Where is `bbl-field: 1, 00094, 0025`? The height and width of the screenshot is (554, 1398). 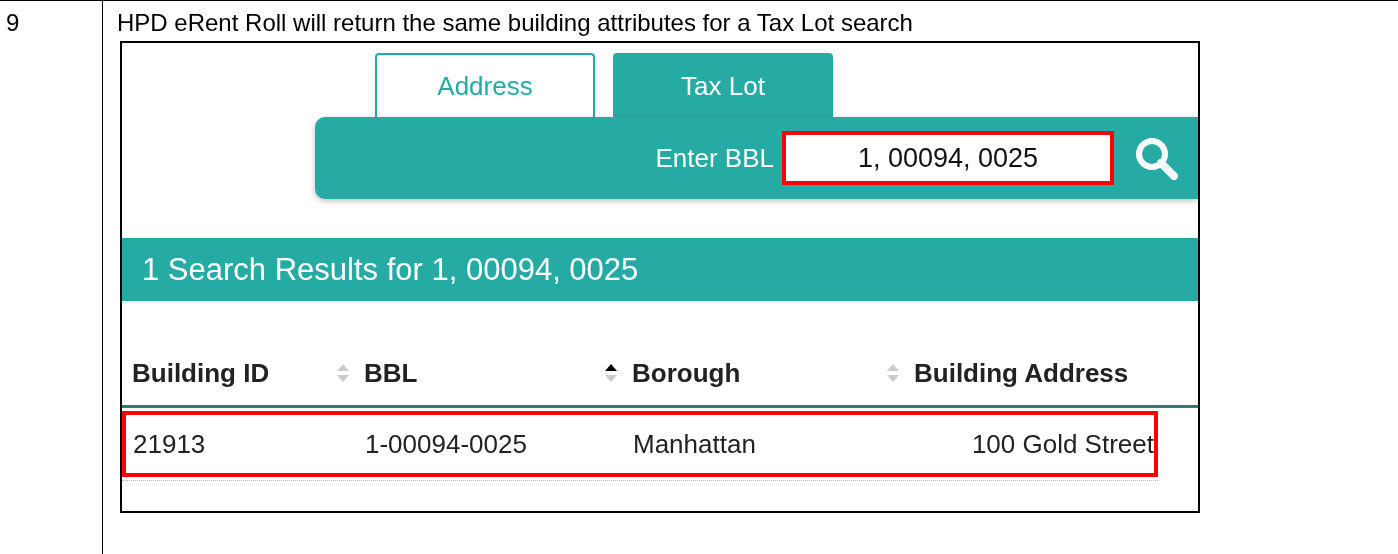 bbl-field: 1, 00094, 0025 is located at coordinates (948, 158).